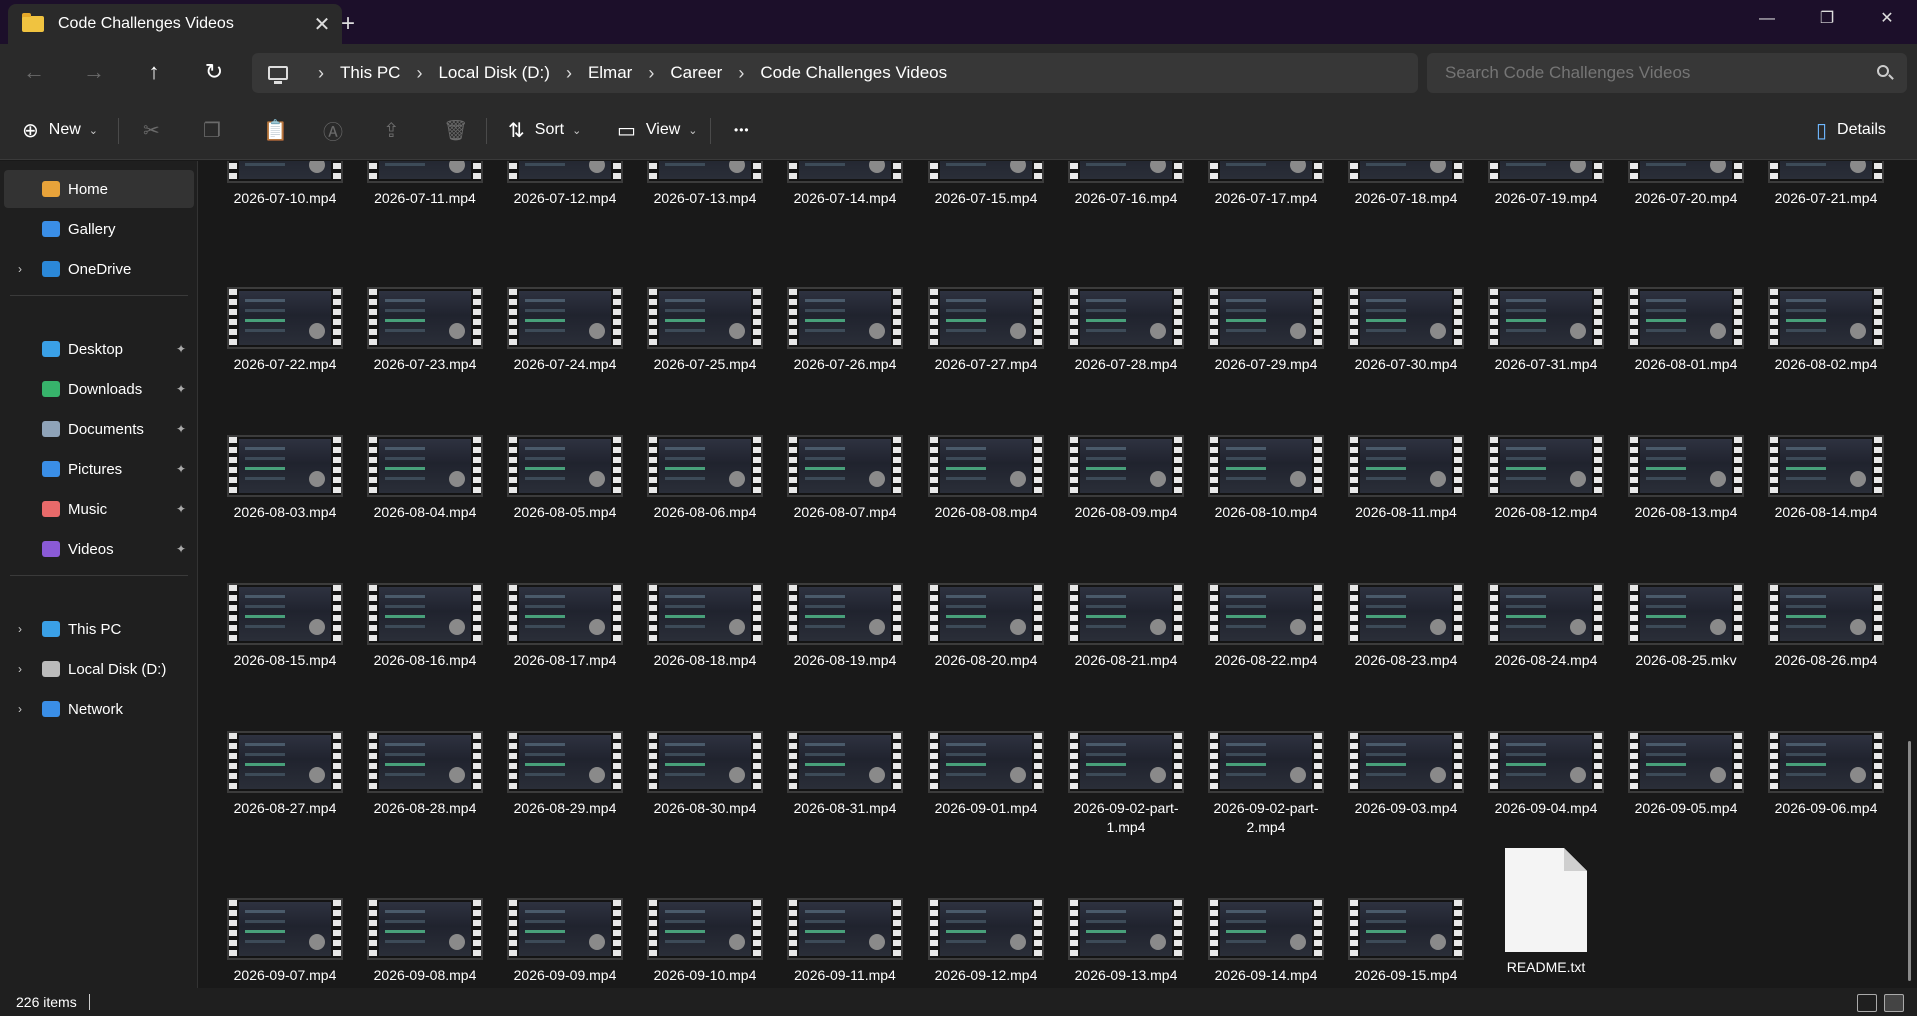 The image size is (1917, 1016). I want to click on video-file-item: 2026-07-22.mp4, so click(285, 330).